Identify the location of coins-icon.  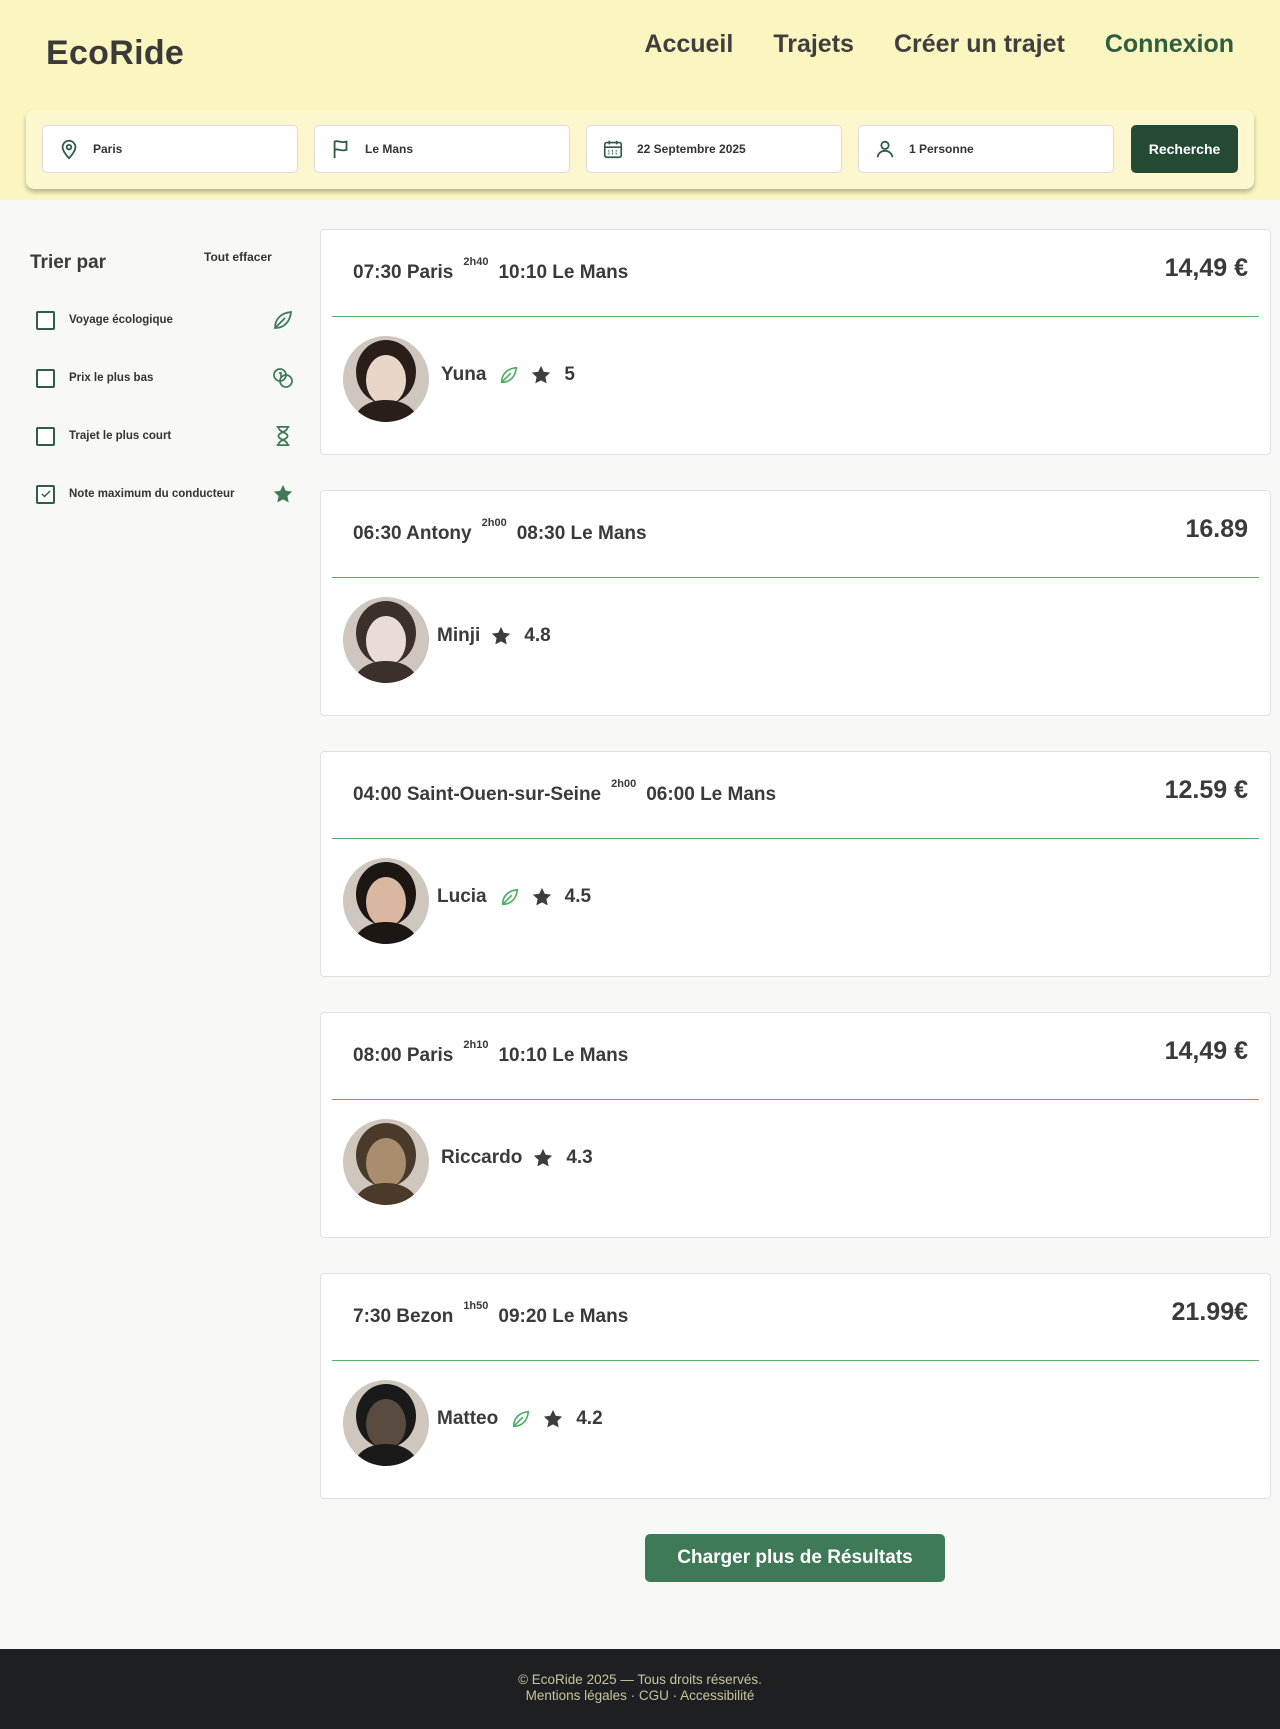
(283, 378).